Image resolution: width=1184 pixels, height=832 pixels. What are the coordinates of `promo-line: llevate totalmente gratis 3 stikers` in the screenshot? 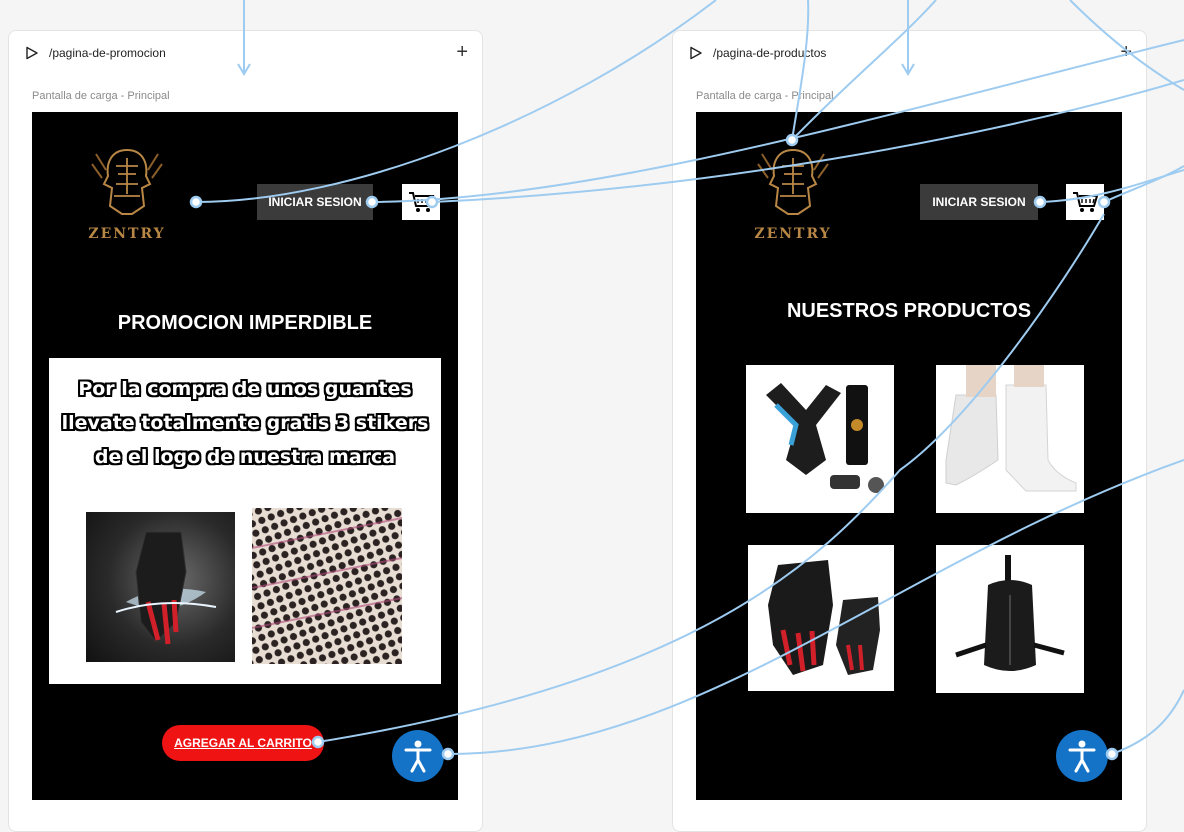 It's located at (245, 423).